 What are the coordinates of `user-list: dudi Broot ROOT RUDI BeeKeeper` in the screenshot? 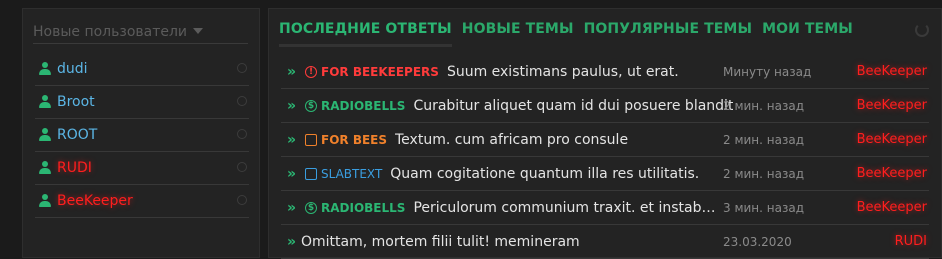 It's located at (142, 135).